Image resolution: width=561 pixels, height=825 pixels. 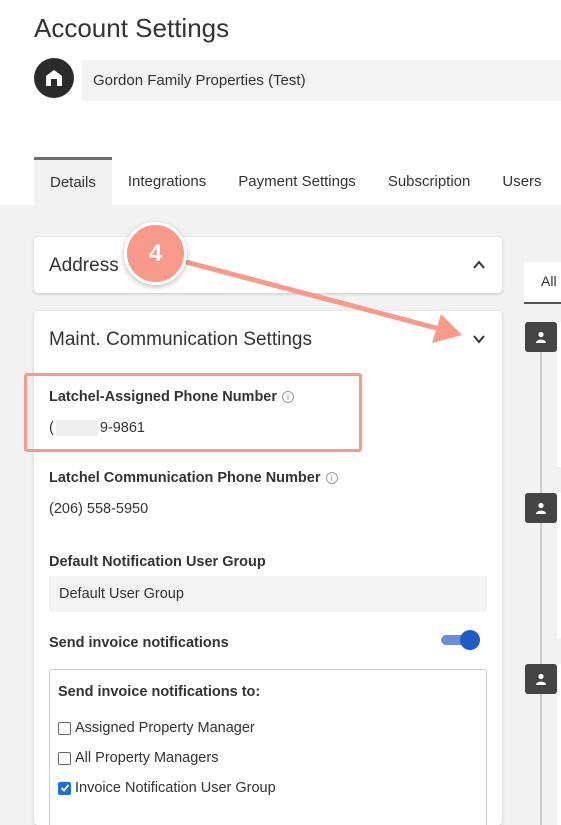 I want to click on default-notification-group-select: Default User Group, so click(x=268, y=594).